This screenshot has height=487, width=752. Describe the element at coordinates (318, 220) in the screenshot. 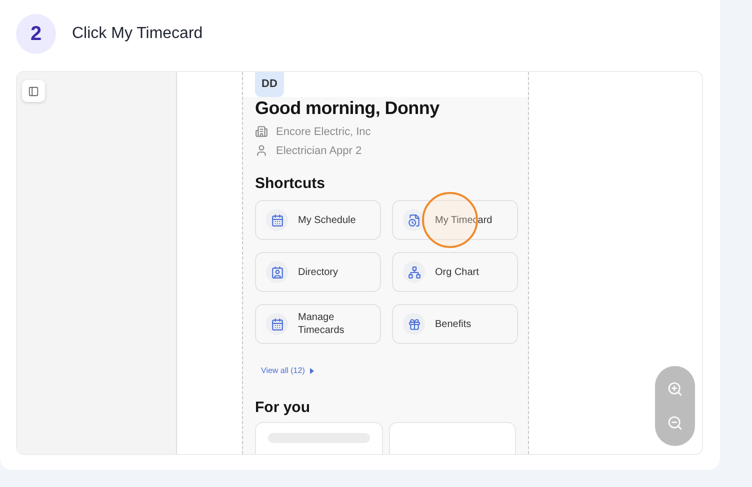

I see `shortcut-card: My Schedule` at that location.